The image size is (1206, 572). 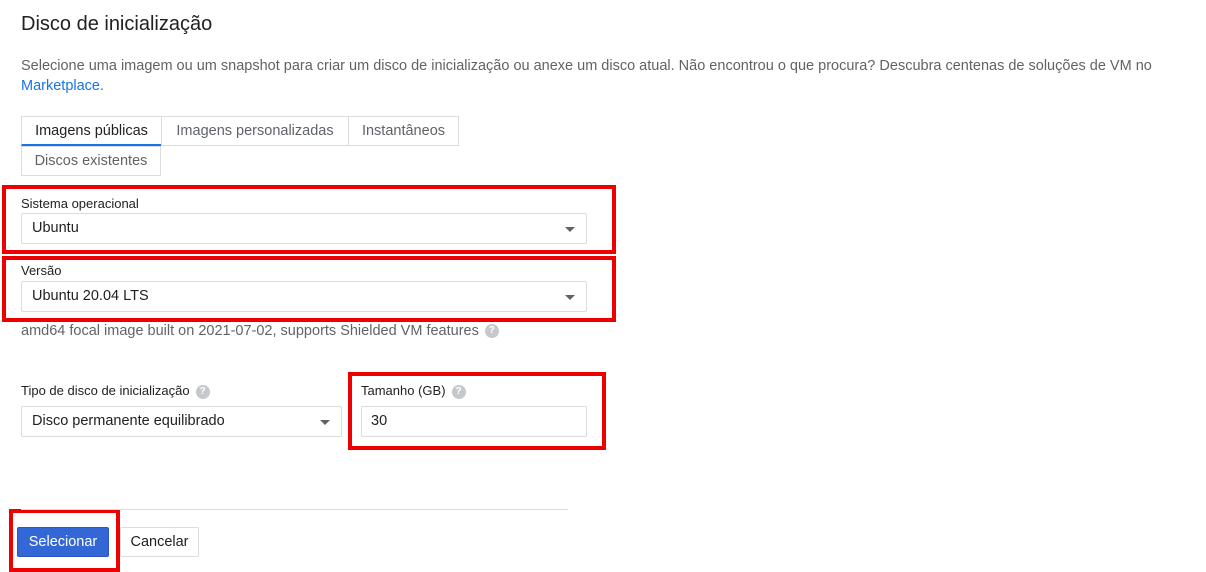 I want to click on disk-type-select: Disco permanente equilibrado, so click(x=181, y=421).